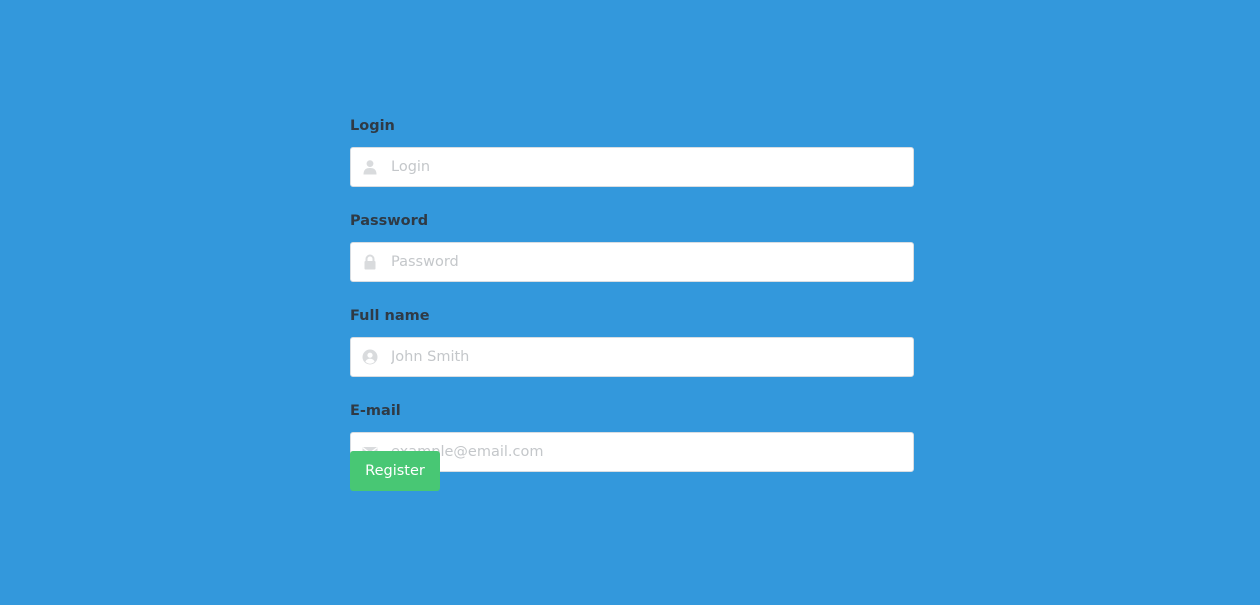 Image resolution: width=1260 pixels, height=605 pixels. What do you see at coordinates (395, 471) in the screenshot?
I see `register-button: Register` at bounding box center [395, 471].